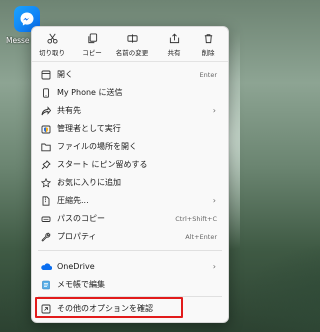 Image resolution: width=320 pixels, height=332 pixels. What do you see at coordinates (130, 218) in the screenshot?
I see `menu-item-copy-path: パスのコピー Ctrl+Shift+C` at bounding box center [130, 218].